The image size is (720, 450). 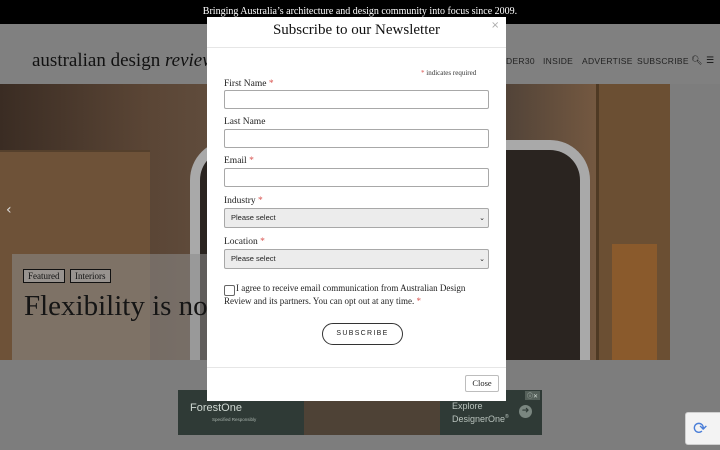 I want to click on close-button: Close, so click(x=482, y=383).